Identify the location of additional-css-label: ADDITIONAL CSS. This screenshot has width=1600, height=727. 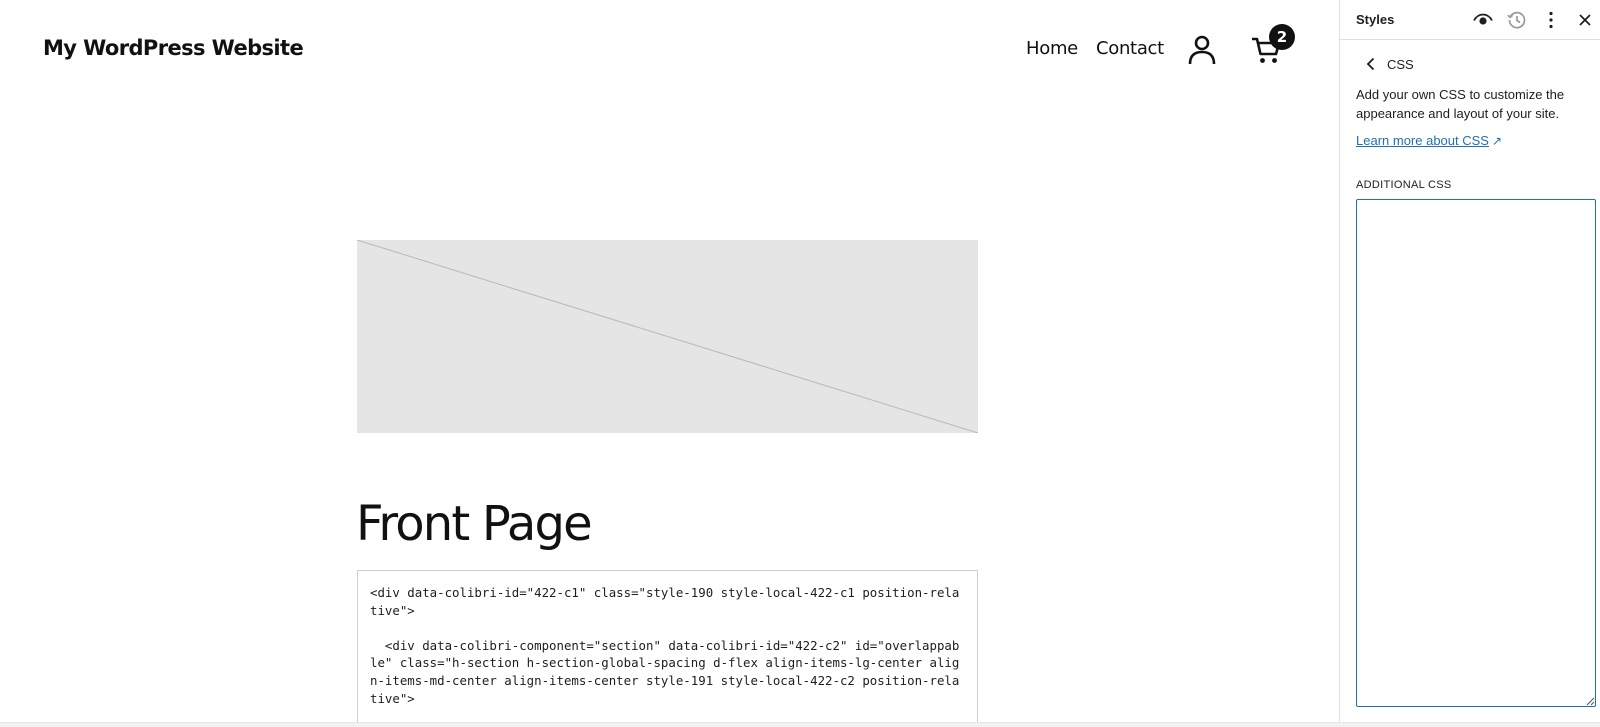
(1404, 185).